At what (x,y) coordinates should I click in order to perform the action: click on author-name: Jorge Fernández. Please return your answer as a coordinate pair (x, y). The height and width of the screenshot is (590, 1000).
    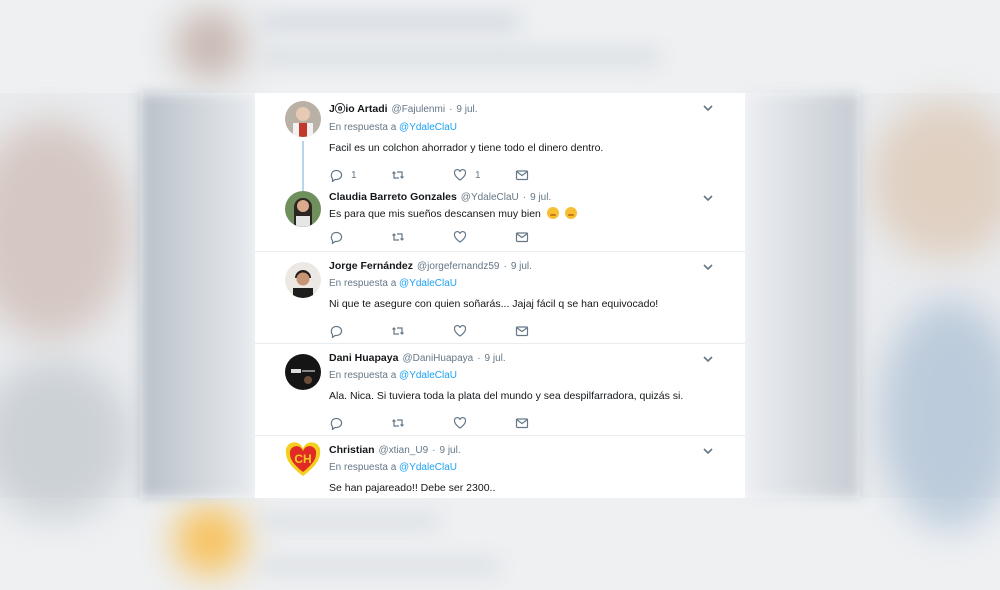
    Looking at the image, I should click on (371, 266).